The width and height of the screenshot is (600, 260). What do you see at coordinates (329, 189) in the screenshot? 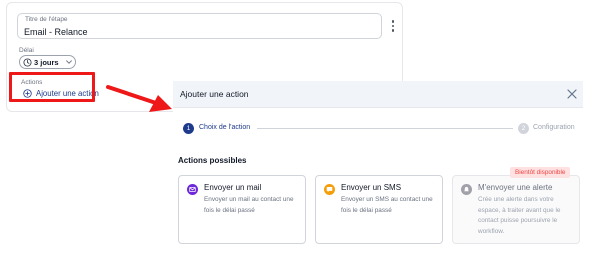
I see `sms-icon` at bounding box center [329, 189].